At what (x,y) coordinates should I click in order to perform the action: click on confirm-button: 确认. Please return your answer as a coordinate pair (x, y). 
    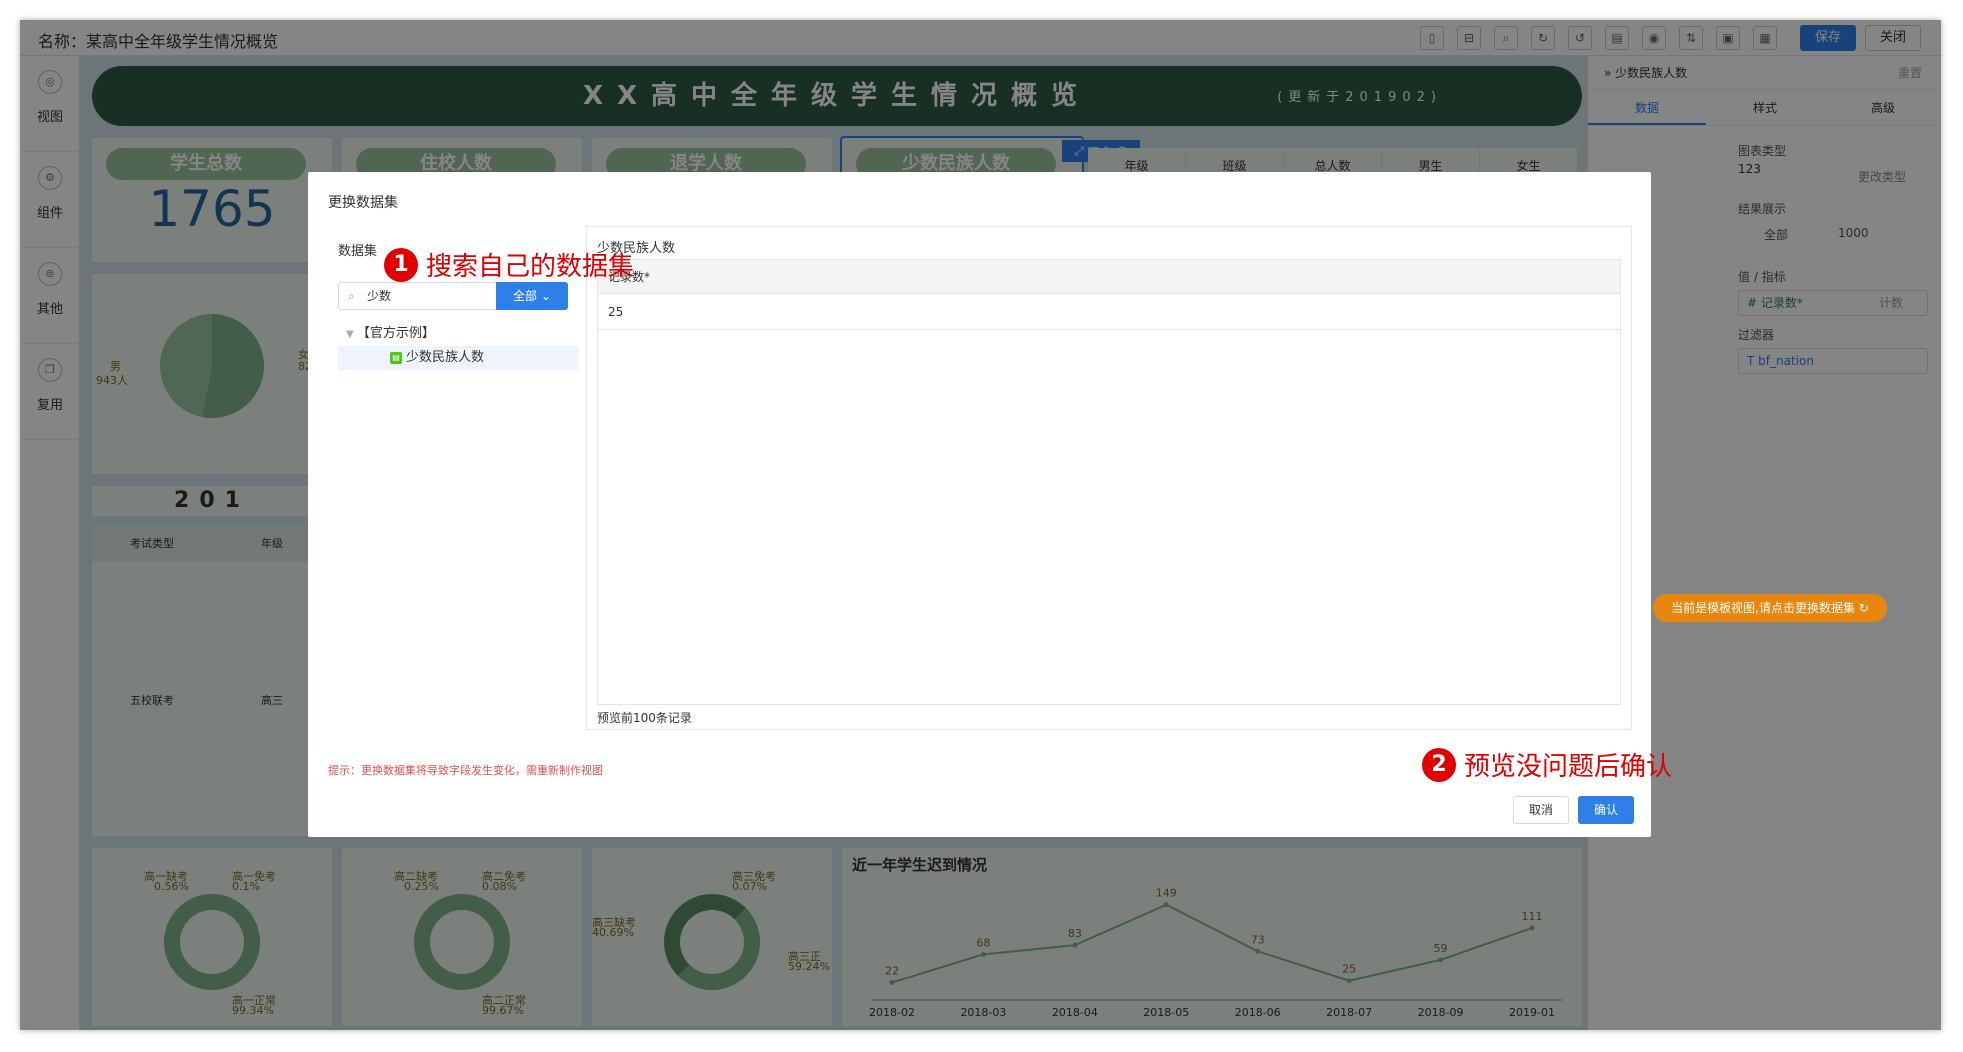
    Looking at the image, I should click on (1606, 810).